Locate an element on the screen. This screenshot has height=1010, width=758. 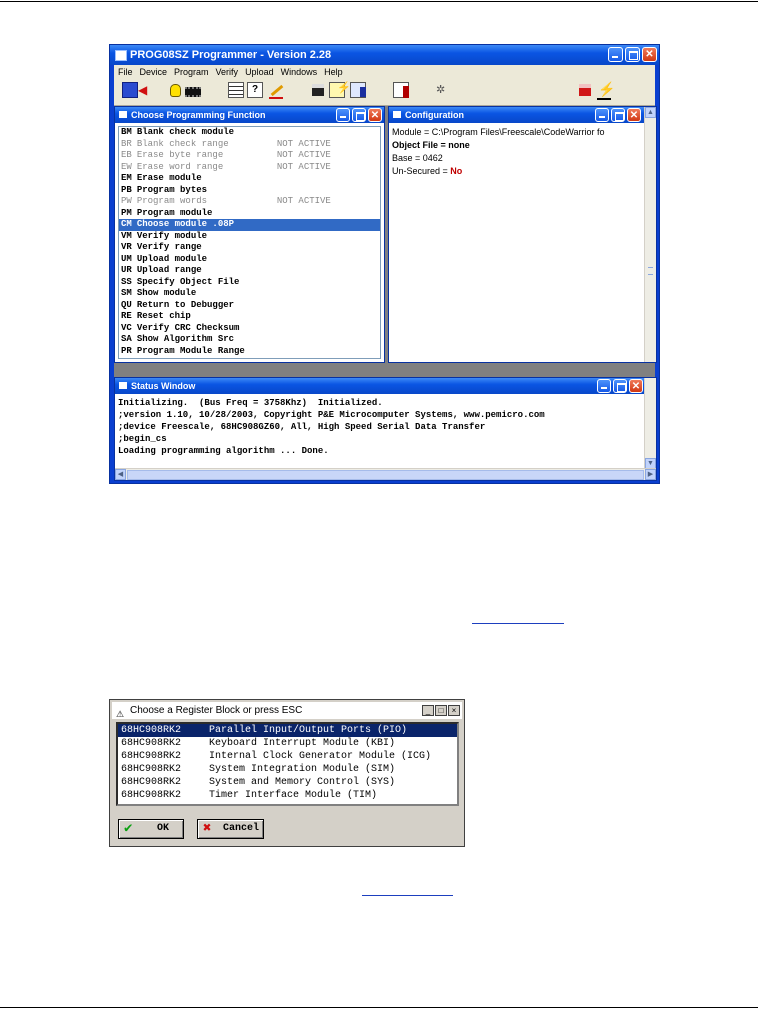
menu-verify: Verify is located at coordinates (227, 72).